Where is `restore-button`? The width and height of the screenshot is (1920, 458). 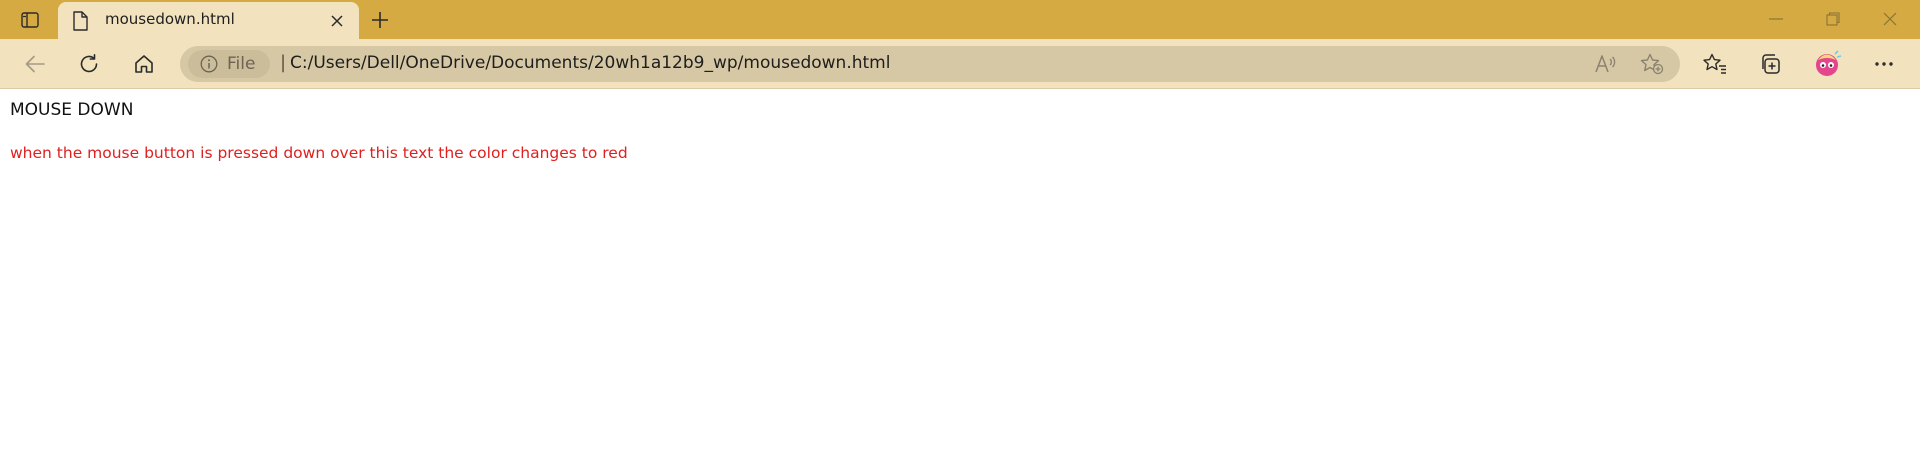 restore-button is located at coordinates (1833, 19).